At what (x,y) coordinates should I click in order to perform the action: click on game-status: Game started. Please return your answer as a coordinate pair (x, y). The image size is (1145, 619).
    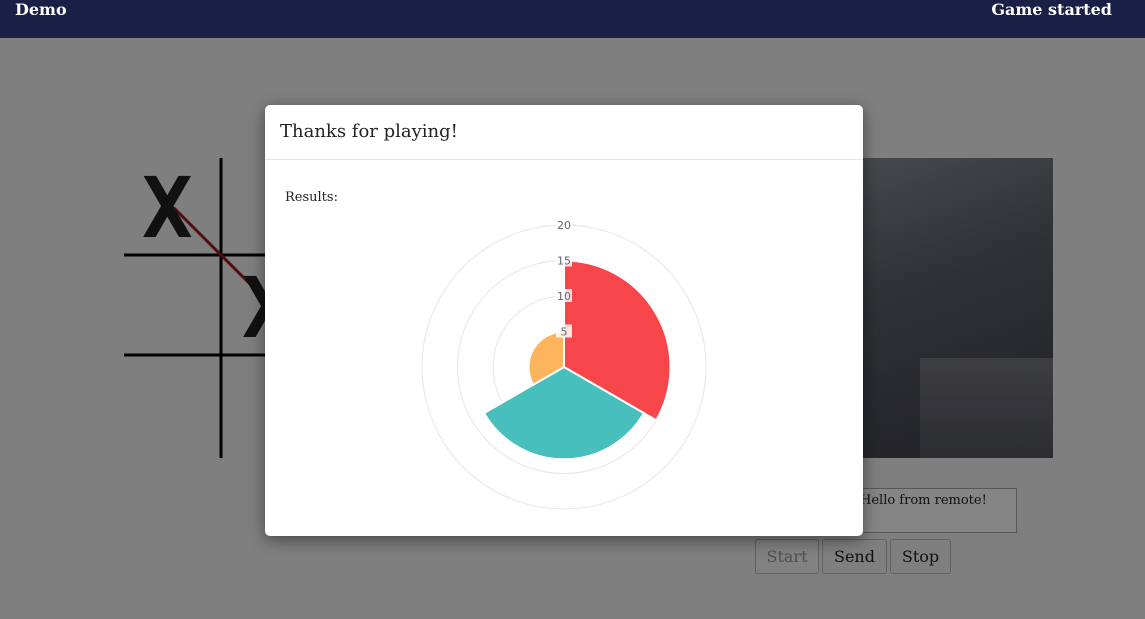
    Looking at the image, I should click on (1051, 9).